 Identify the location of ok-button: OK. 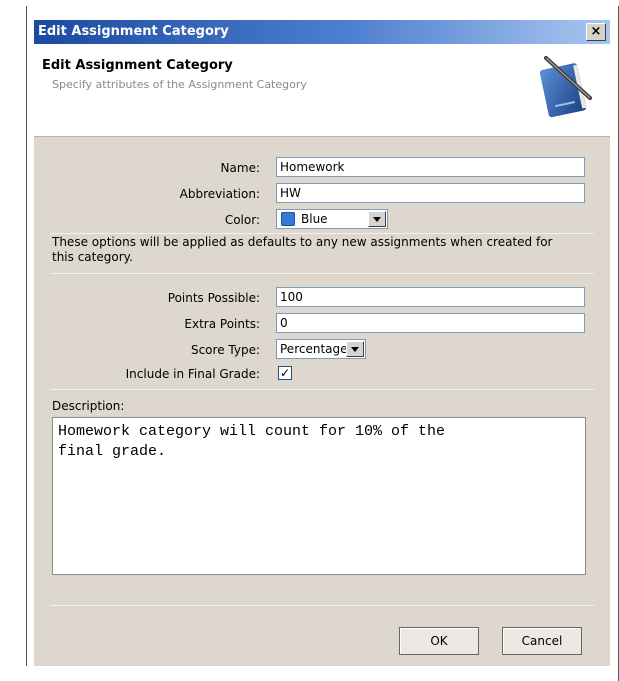
(439, 641).